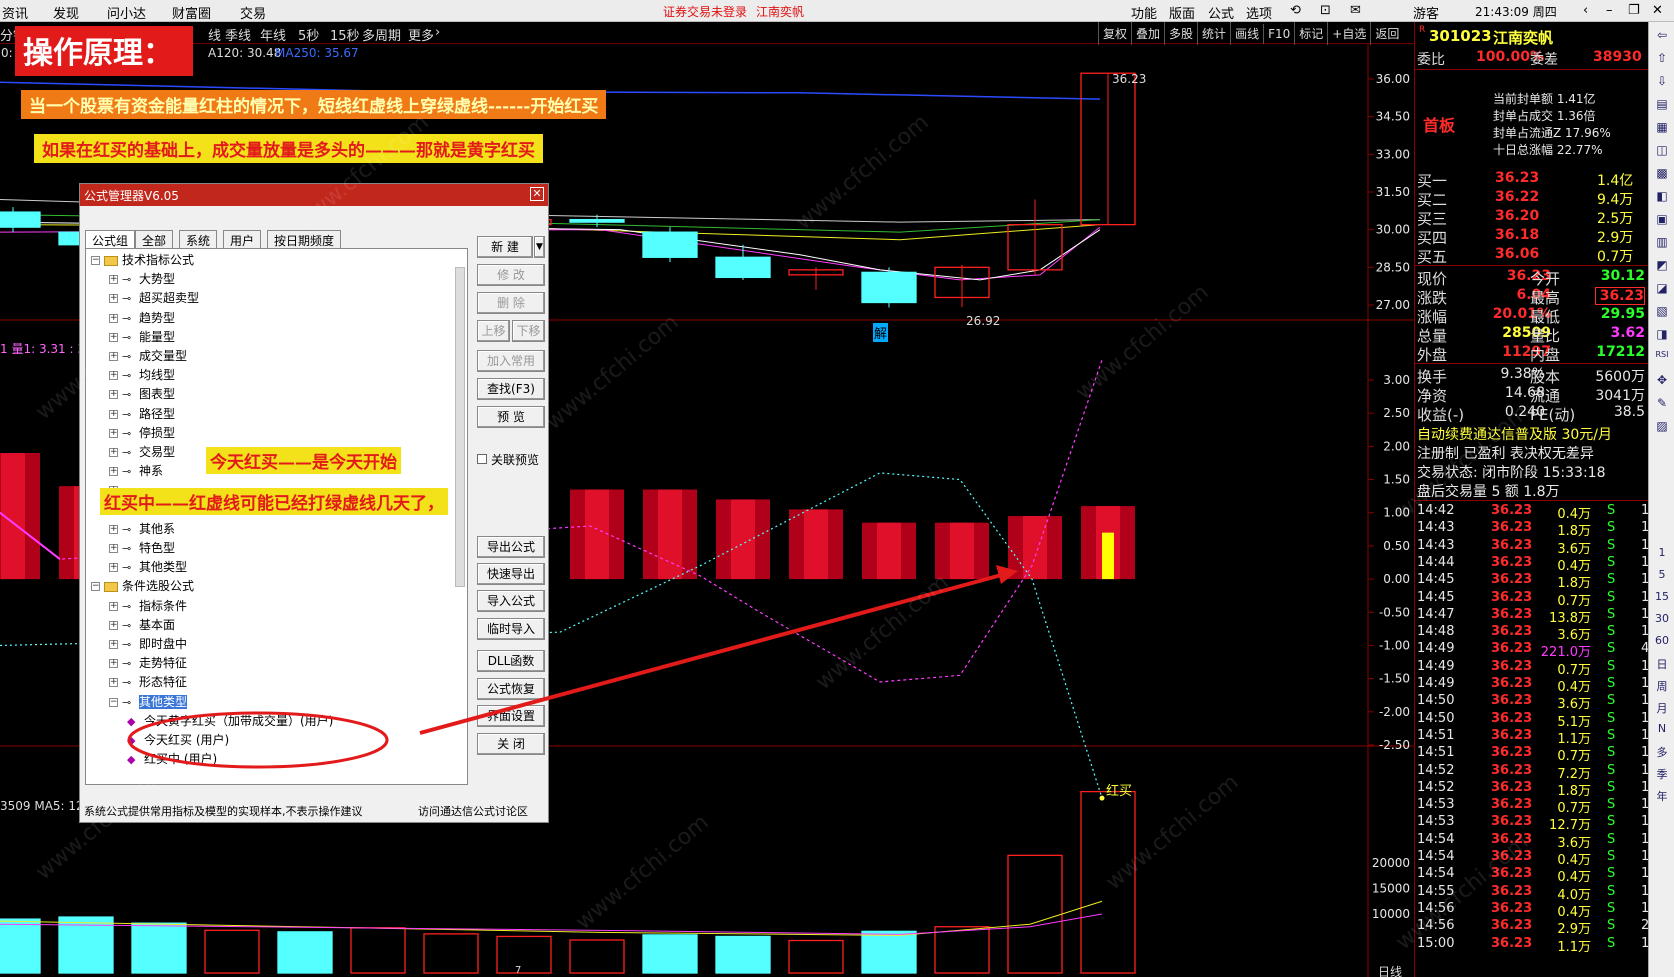 This screenshot has height=977, width=1674. I want to click on stat-label: 涨跌, so click(1432, 298).